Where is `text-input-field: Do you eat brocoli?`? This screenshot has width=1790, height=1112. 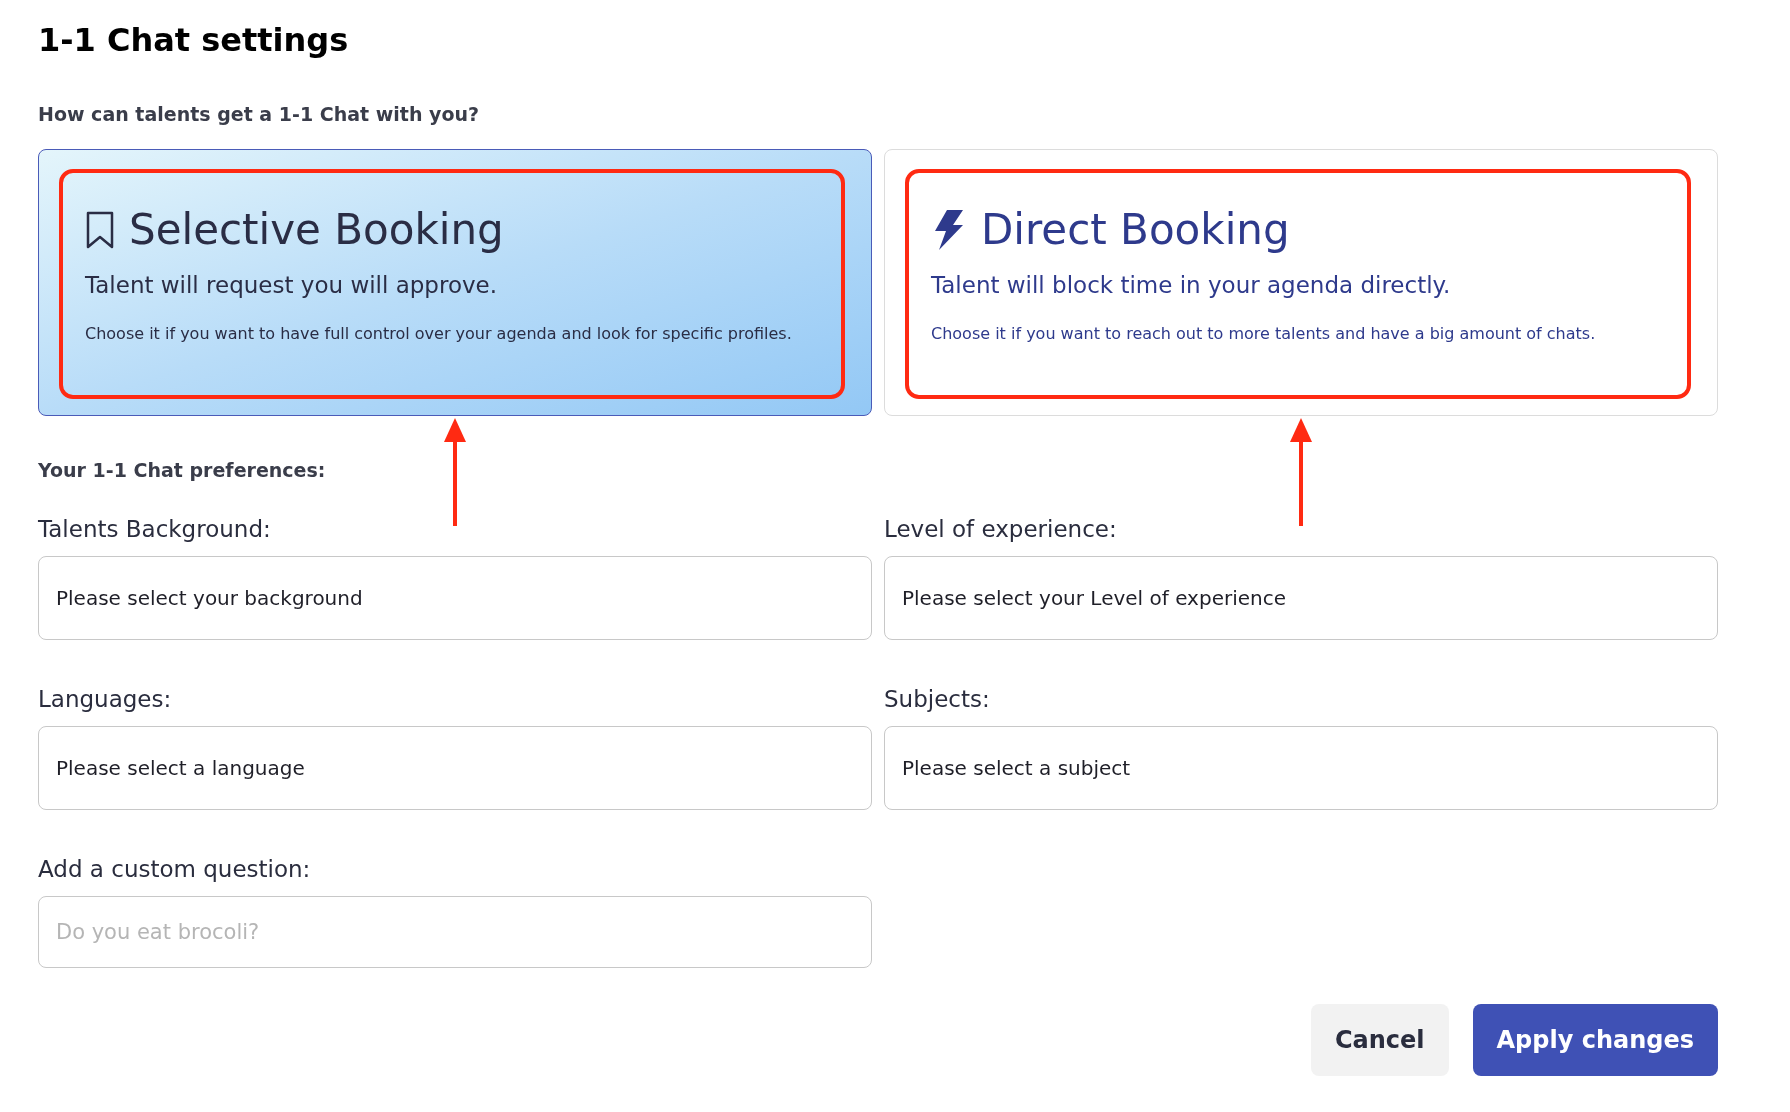 text-input-field: Do you eat brocoli? is located at coordinates (455, 932).